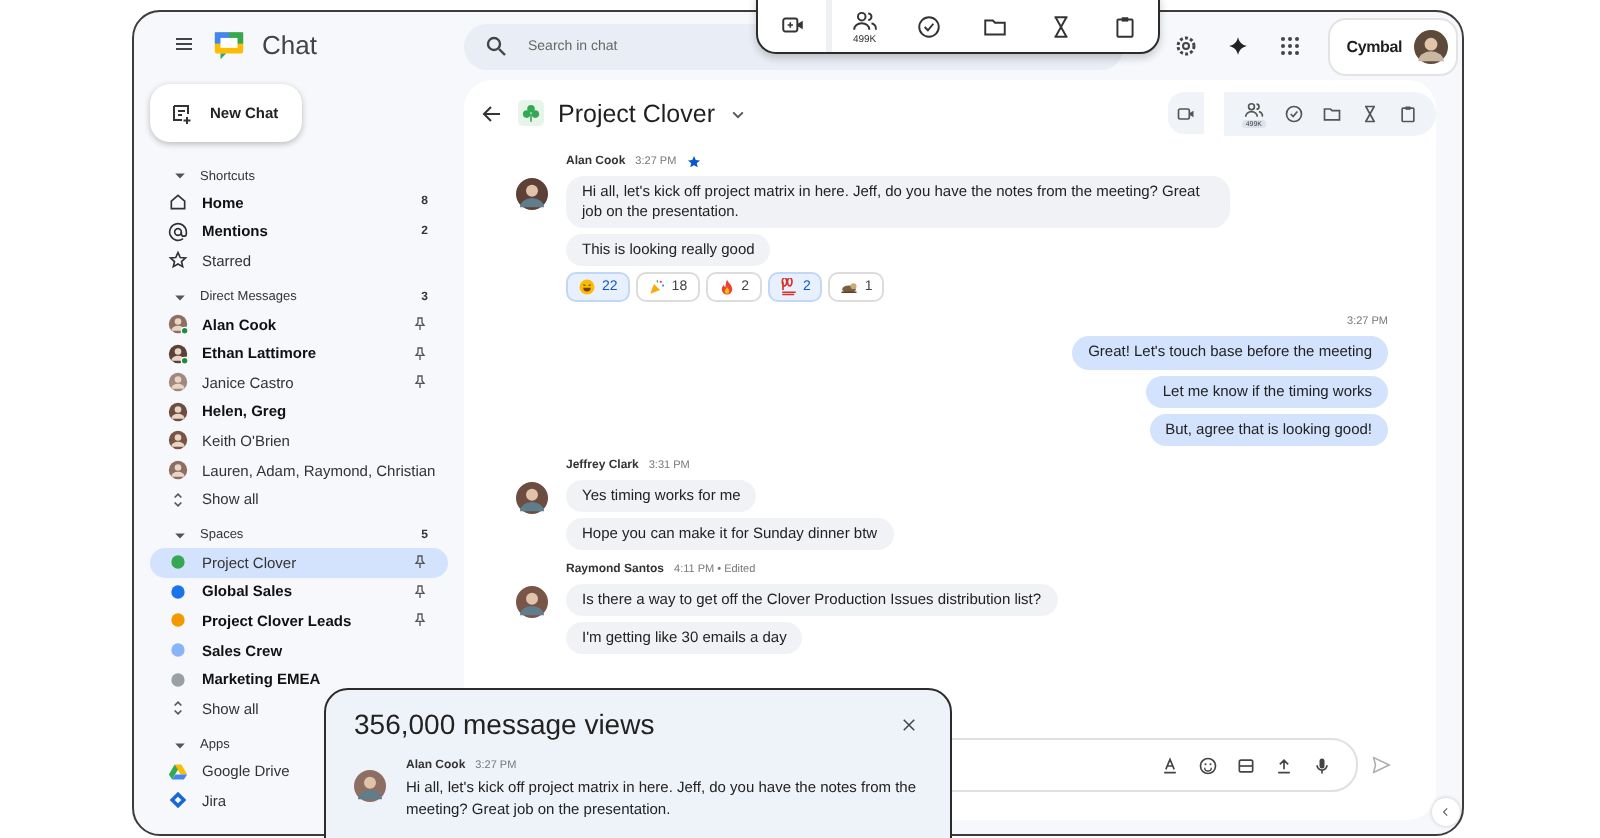 This screenshot has width=1600, height=838. What do you see at coordinates (656, 287) in the screenshot?
I see `party-popper-icon` at bounding box center [656, 287].